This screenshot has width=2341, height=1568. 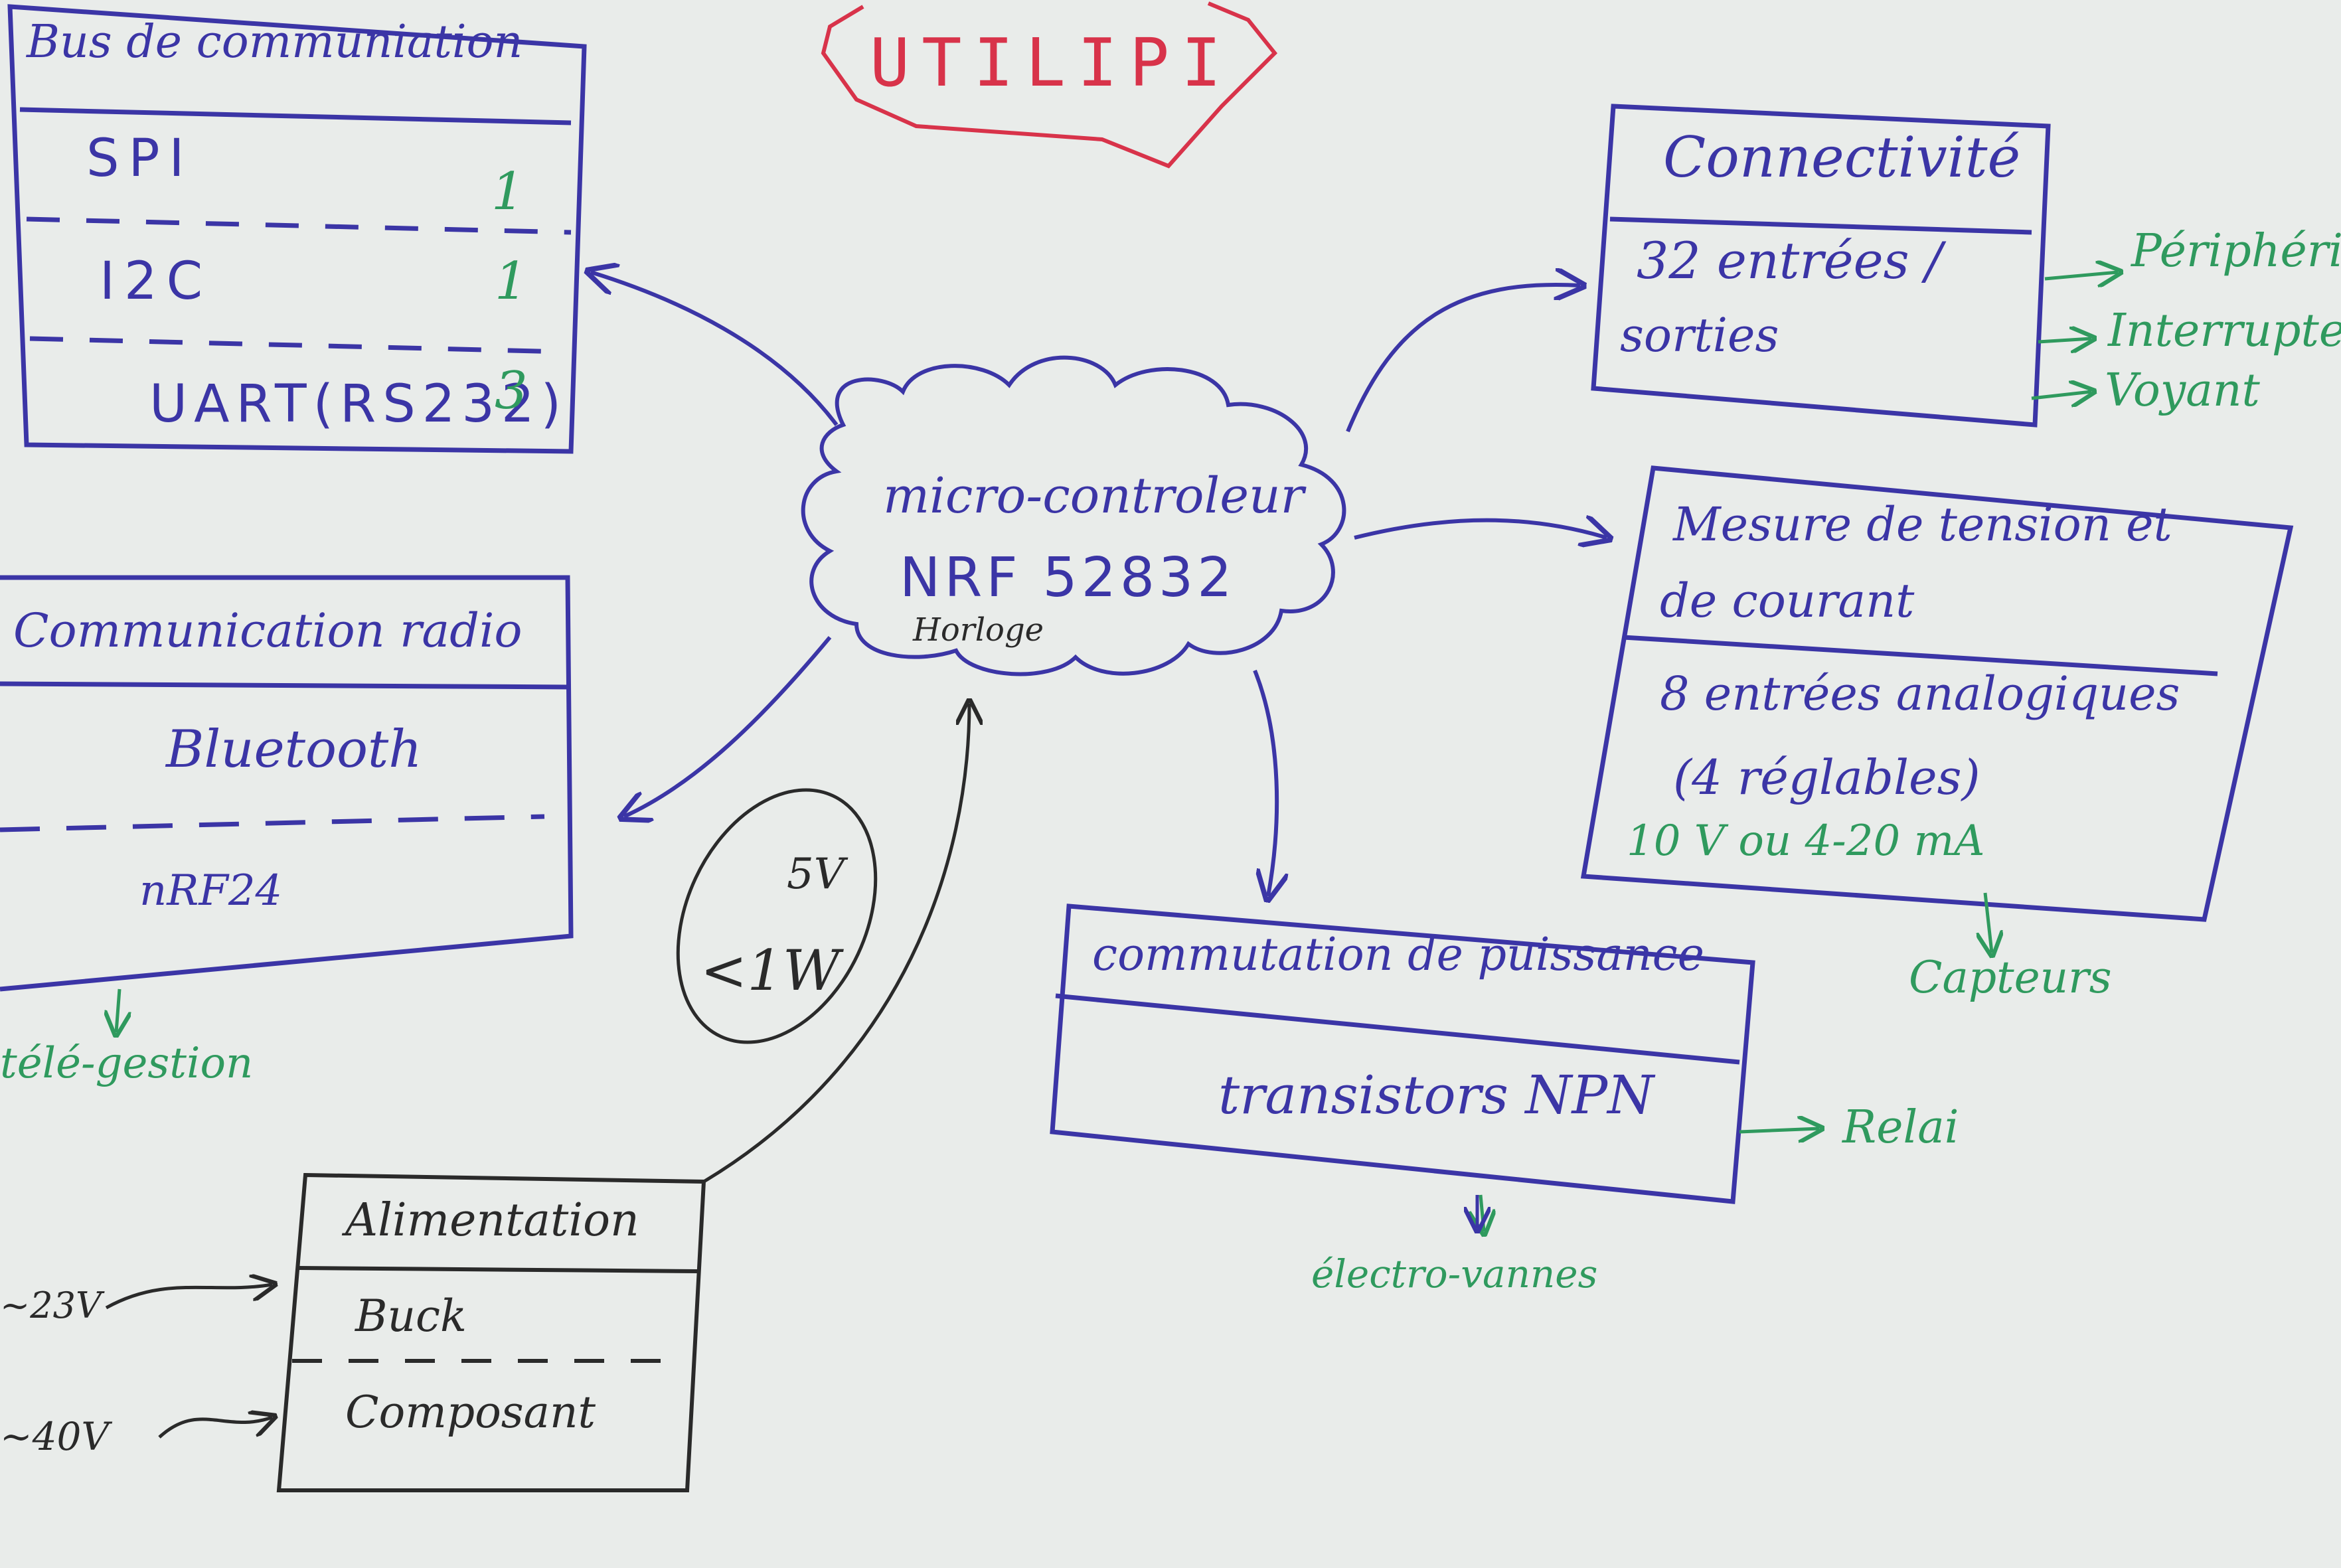 I want to click on arrow-input-40v, so click(x=215, y=1428).